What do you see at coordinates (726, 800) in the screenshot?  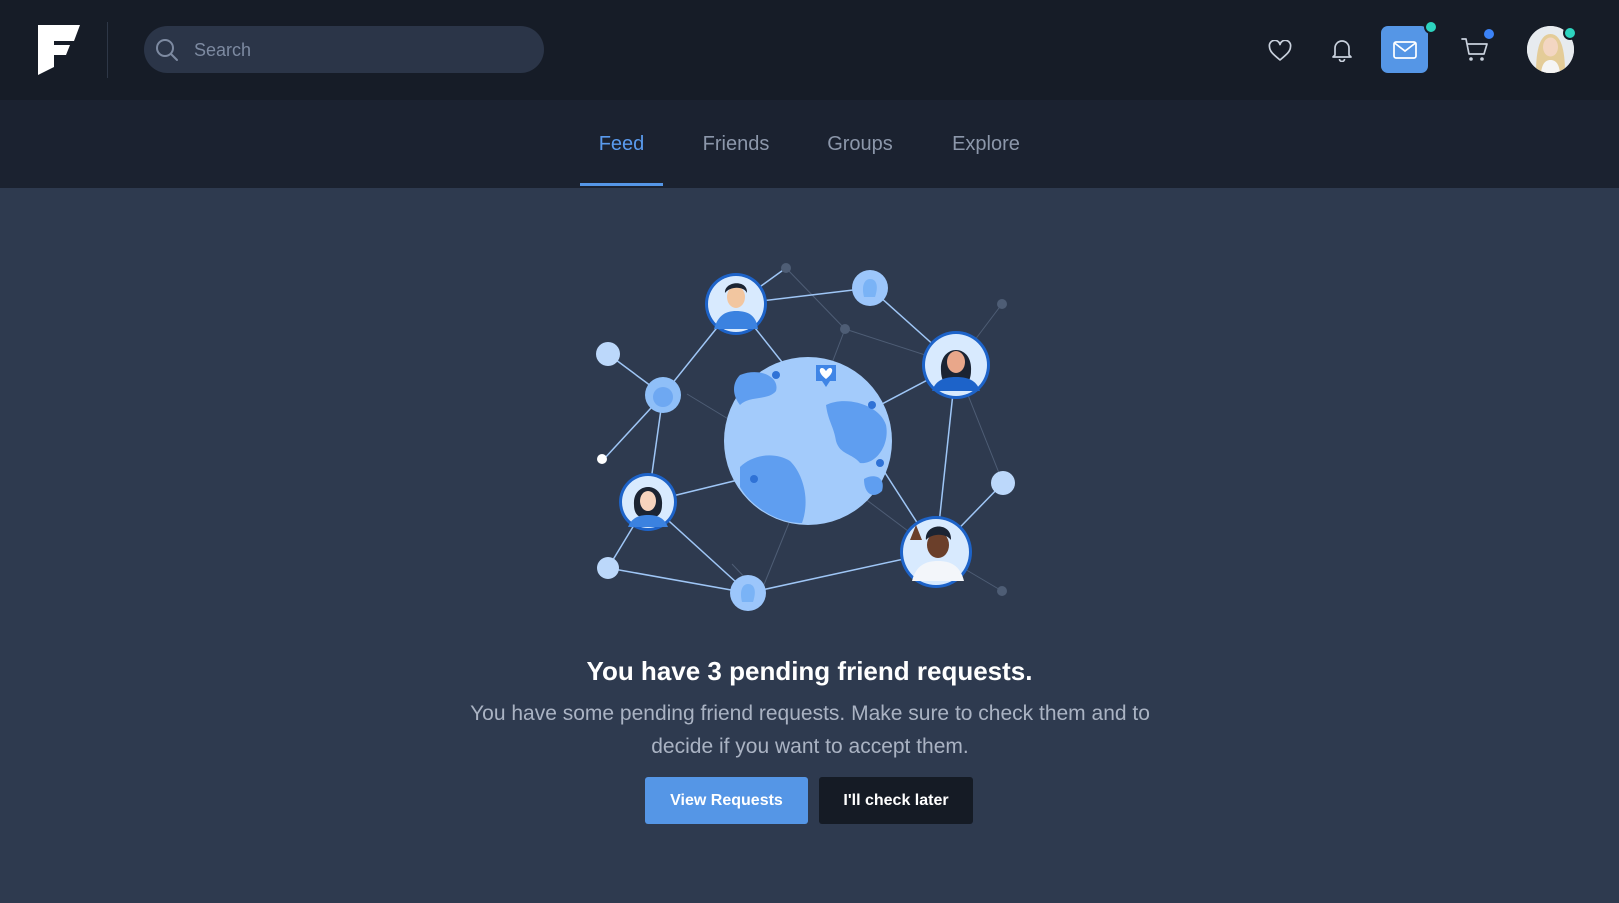 I see `view-requests-button: View Requests` at bounding box center [726, 800].